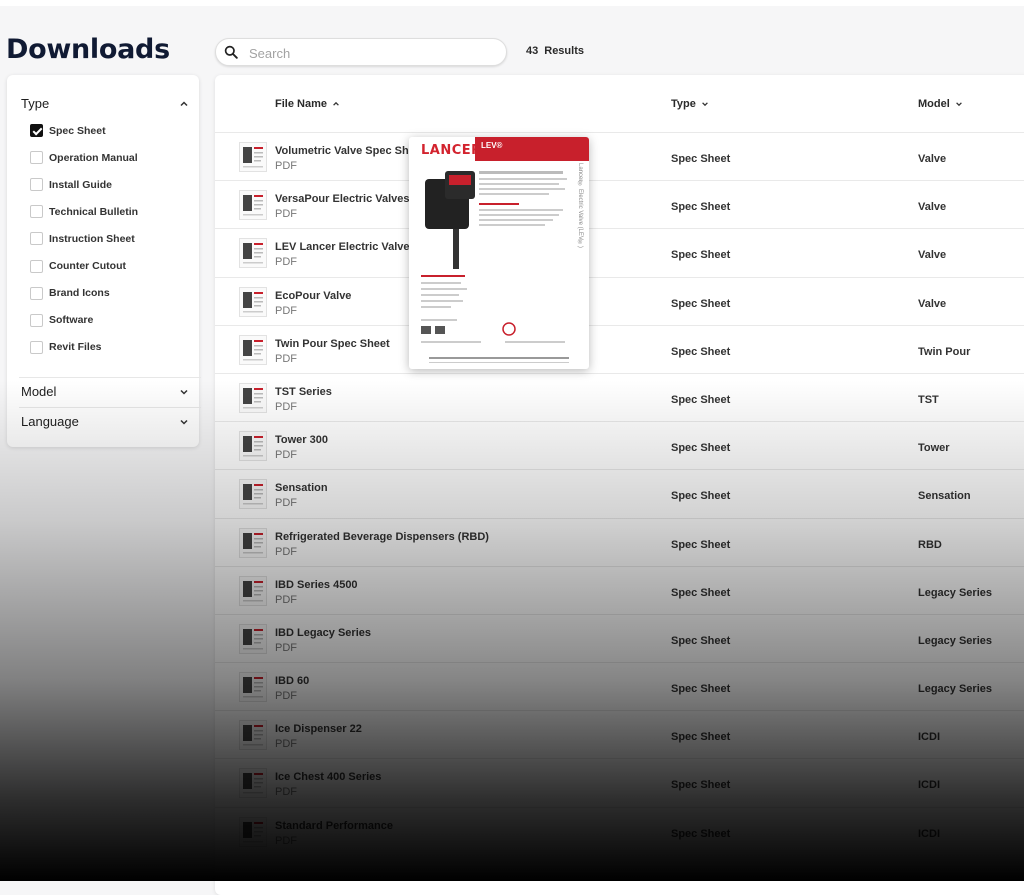  Describe the element at coordinates (619, 445) in the screenshot. I see `table-row: Tower 300 PDF Spec Sheet Tower` at that location.